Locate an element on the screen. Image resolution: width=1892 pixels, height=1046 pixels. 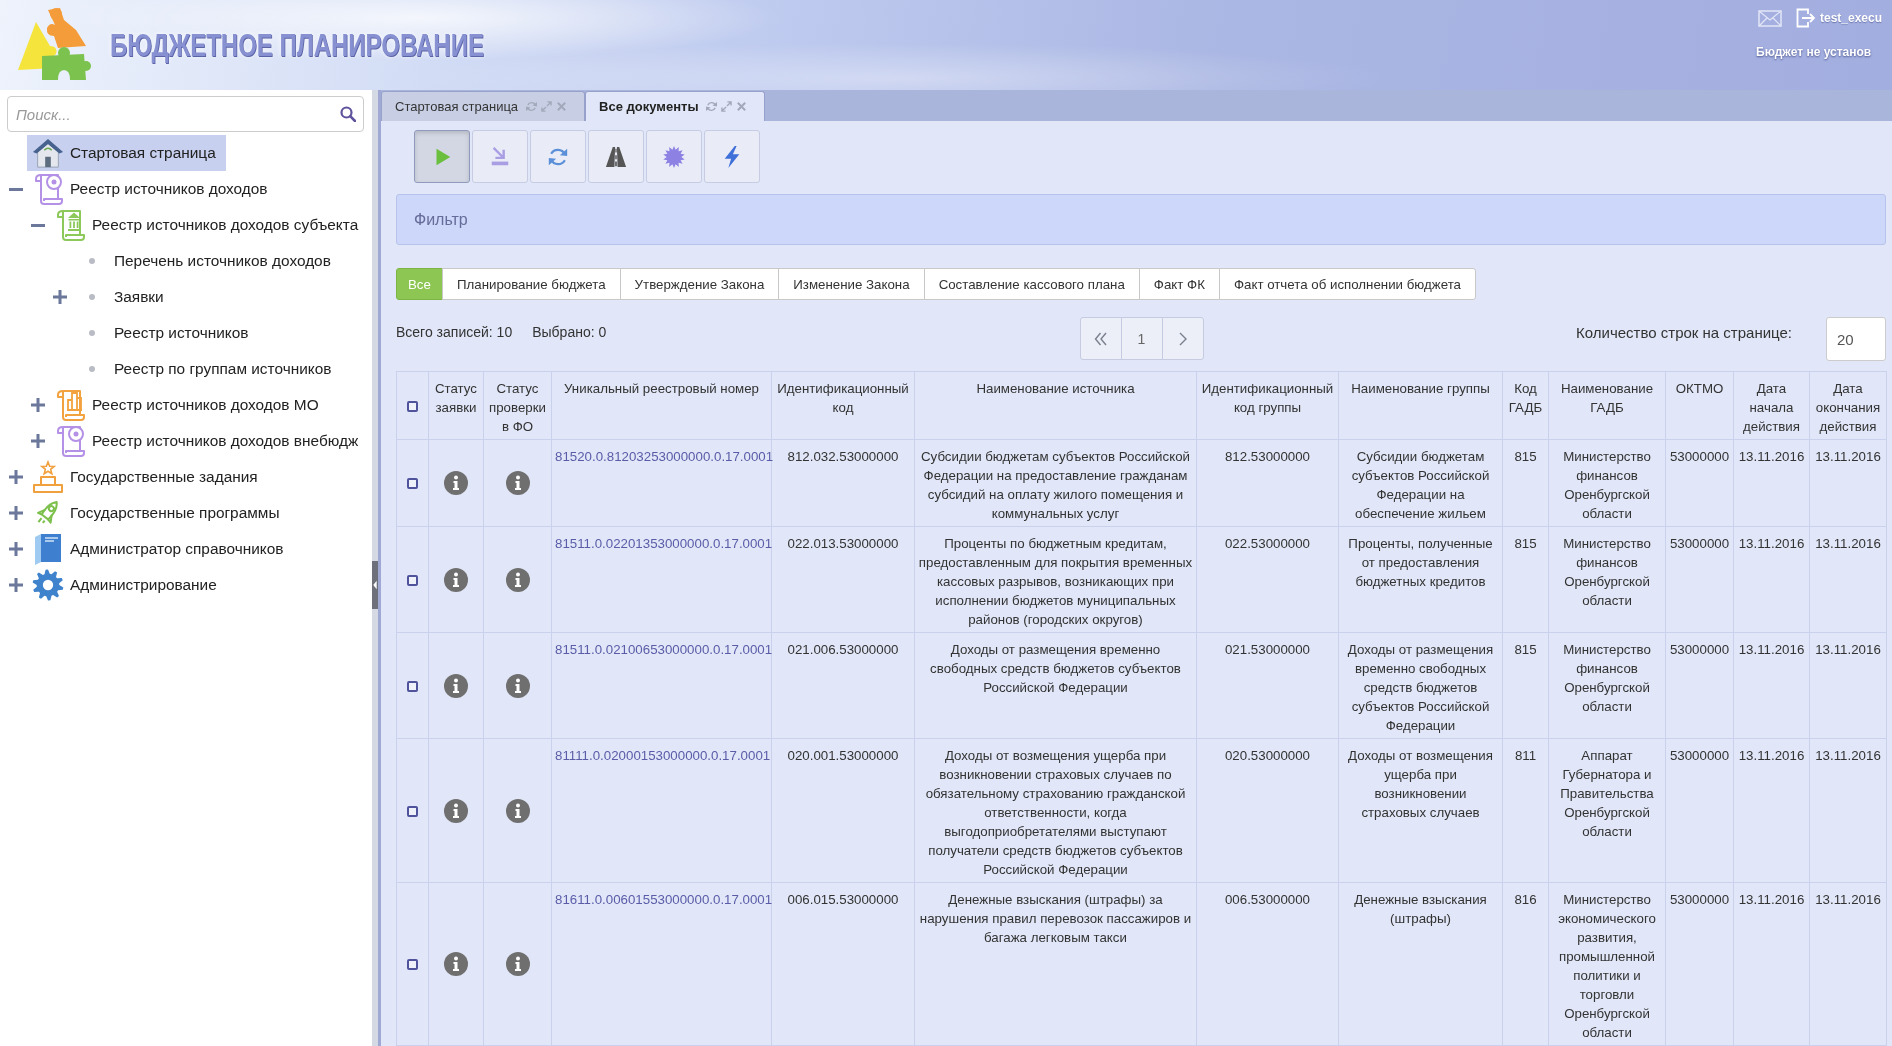
table-cell: 816 is located at coordinates (1525, 964).